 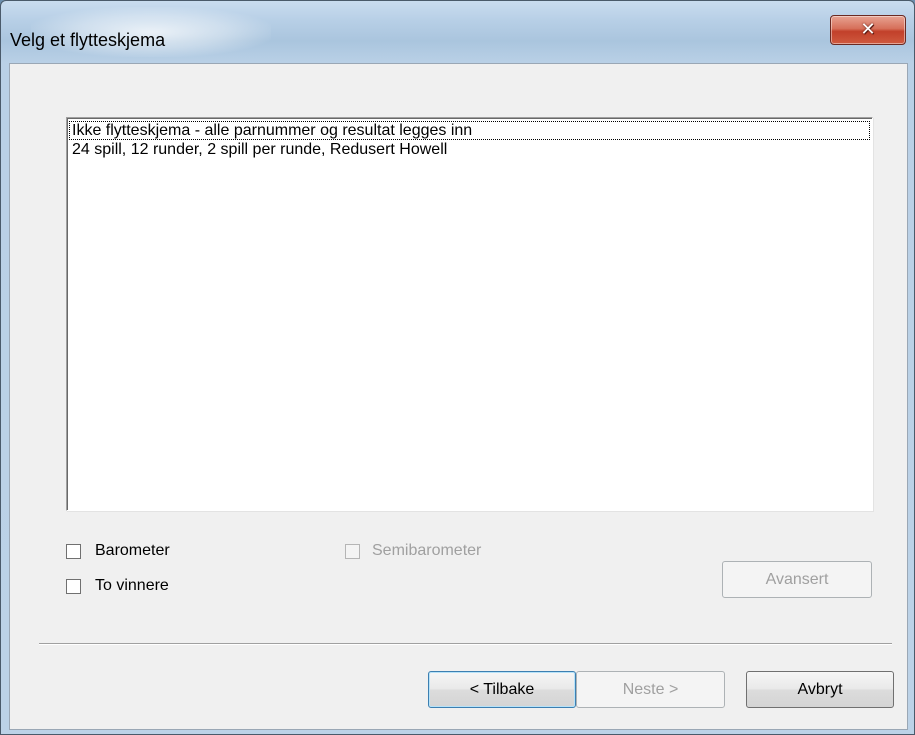 What do you see at coordinates (797, 579) in the screenshot?
I see `avansert-button: Avansert` at bounding box center [797, 579].